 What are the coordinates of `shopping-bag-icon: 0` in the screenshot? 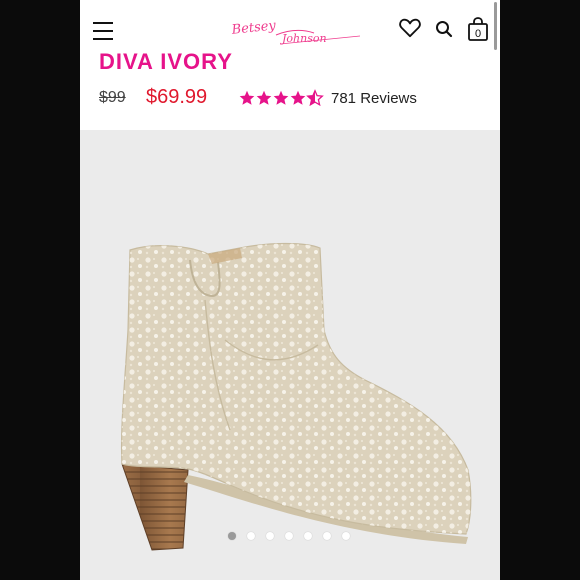 It's located at (478, 31).